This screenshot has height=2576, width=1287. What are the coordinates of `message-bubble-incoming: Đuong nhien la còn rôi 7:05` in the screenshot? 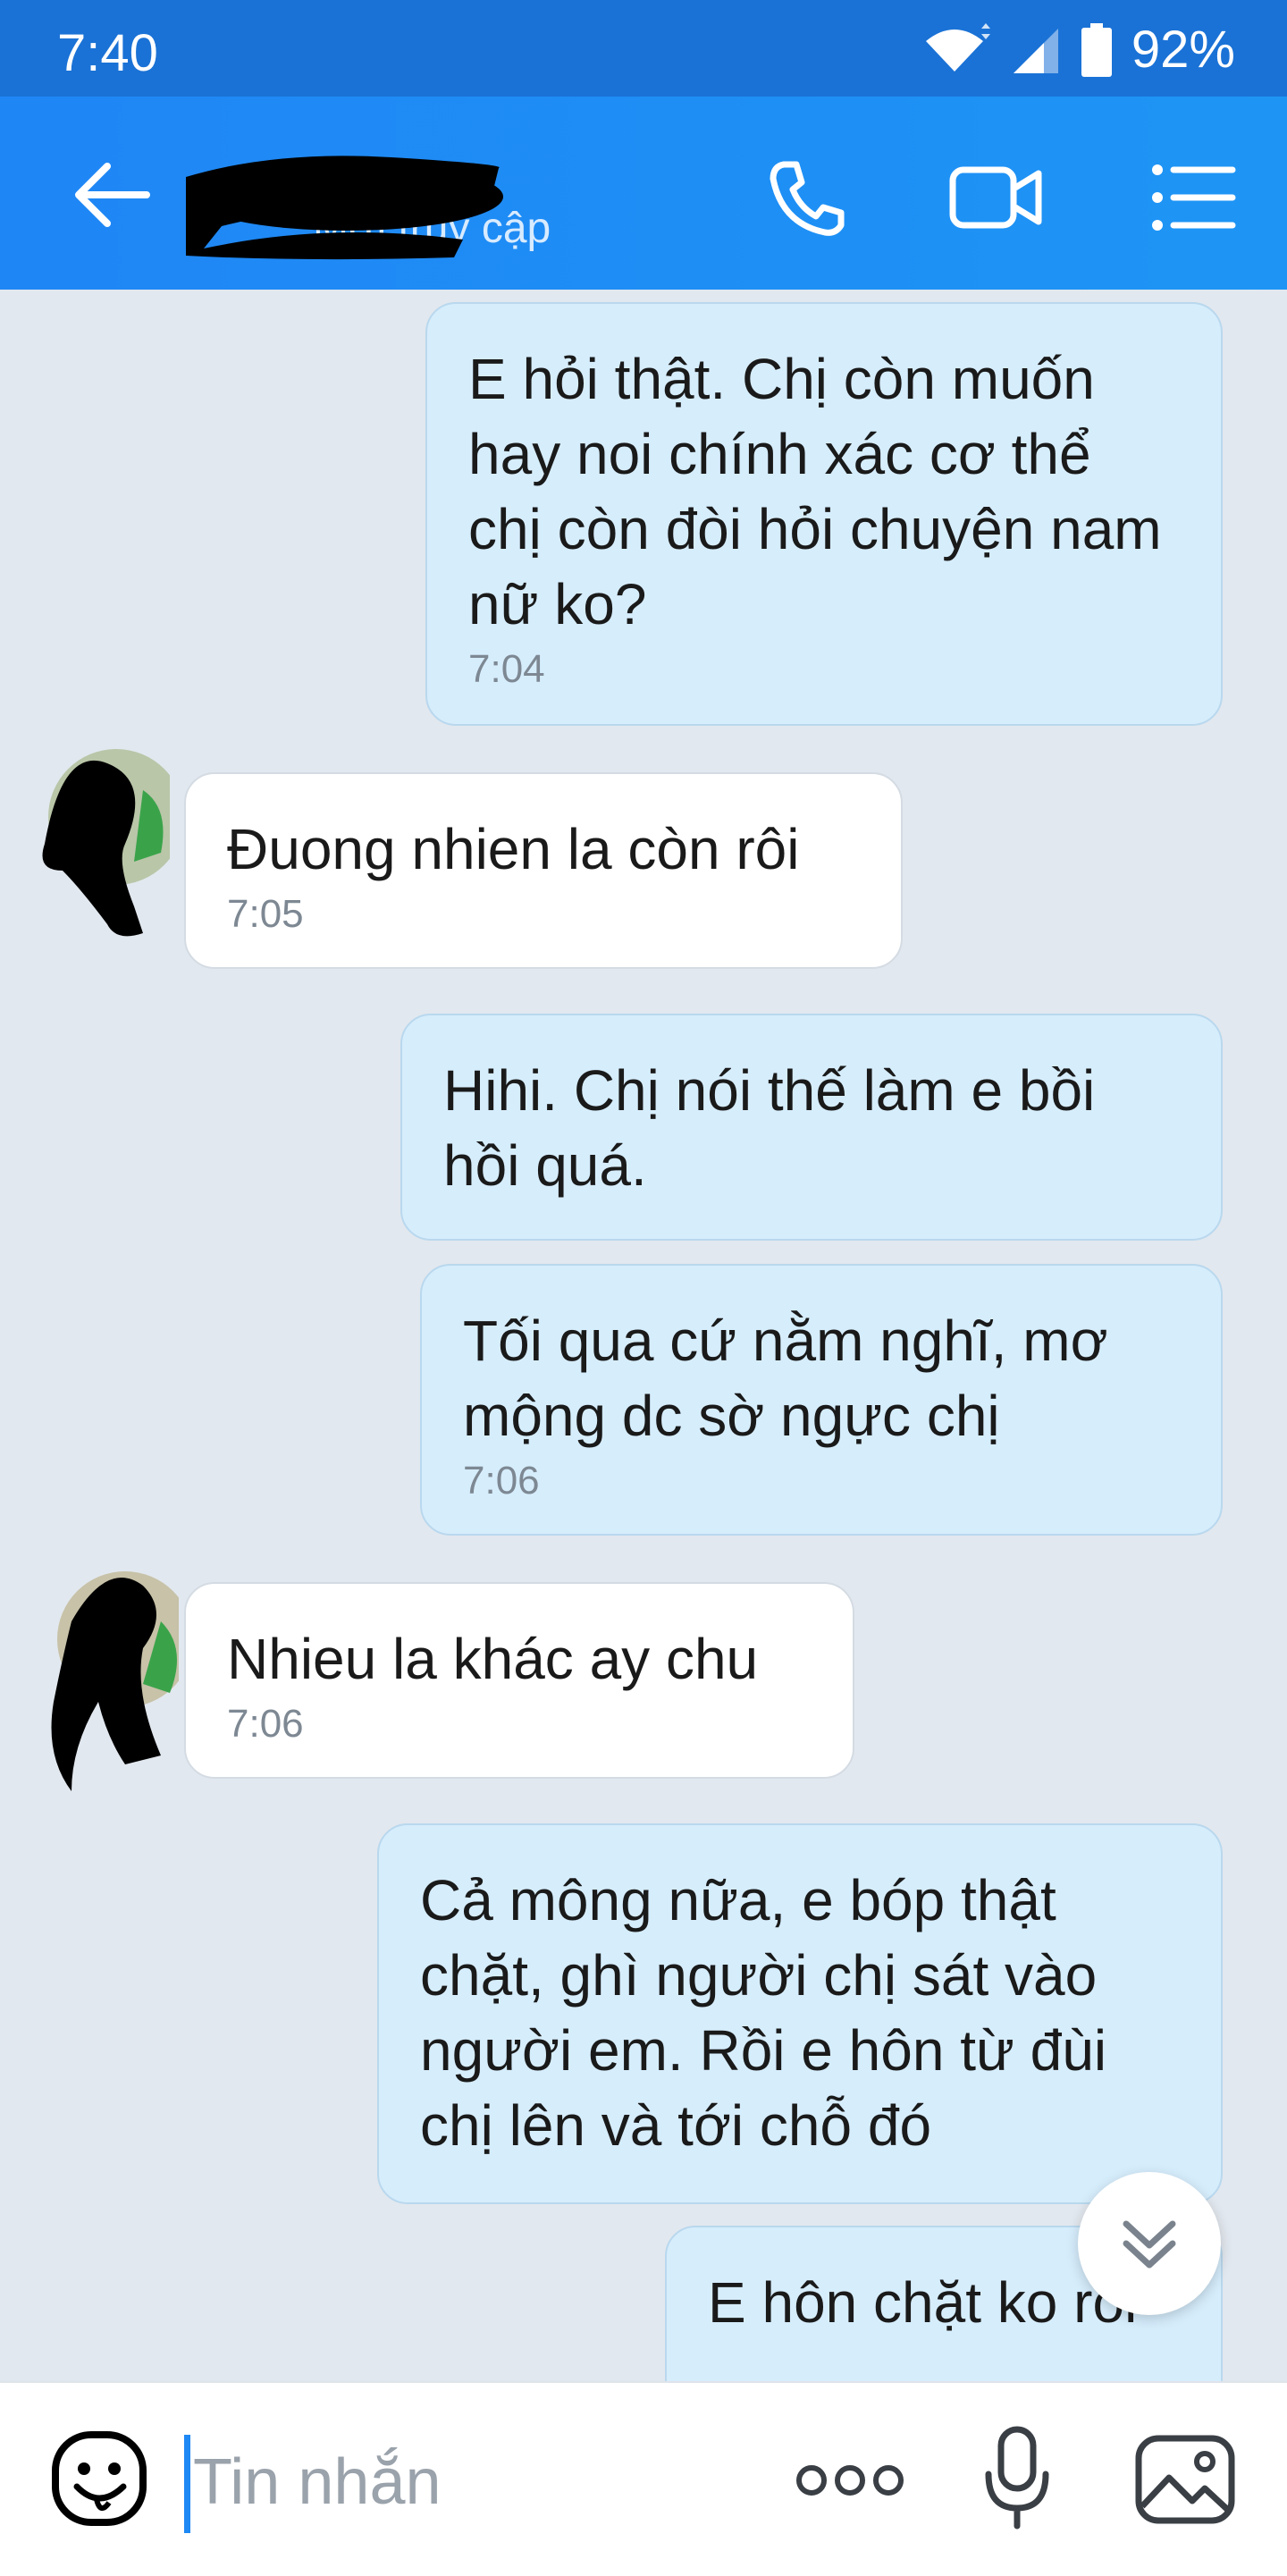 It's located at (543, 871).